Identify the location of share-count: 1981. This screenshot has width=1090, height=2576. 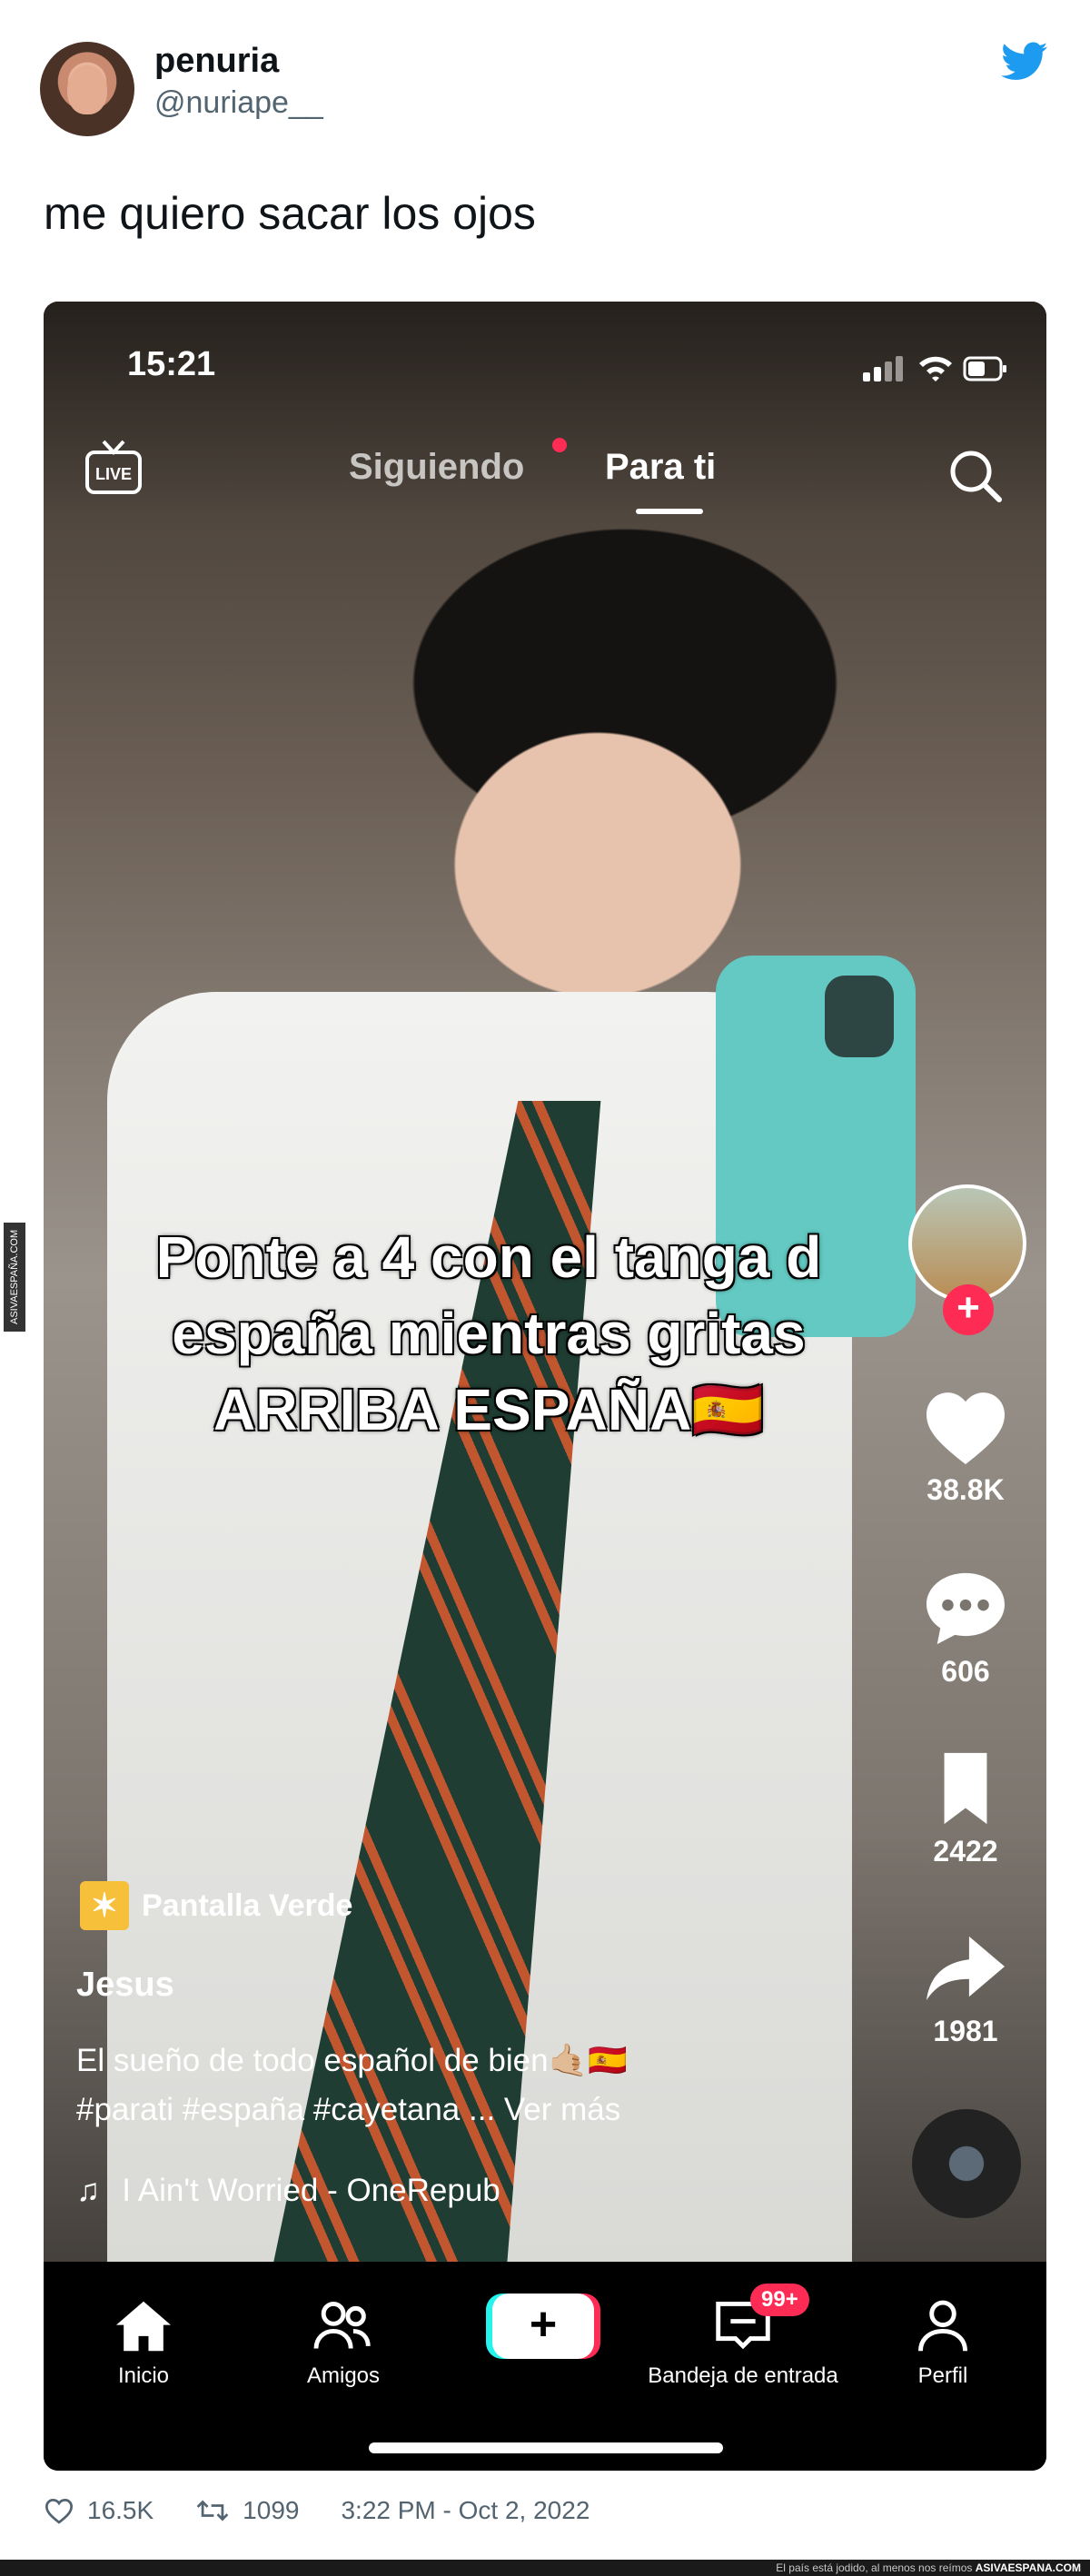
(965, 2031).